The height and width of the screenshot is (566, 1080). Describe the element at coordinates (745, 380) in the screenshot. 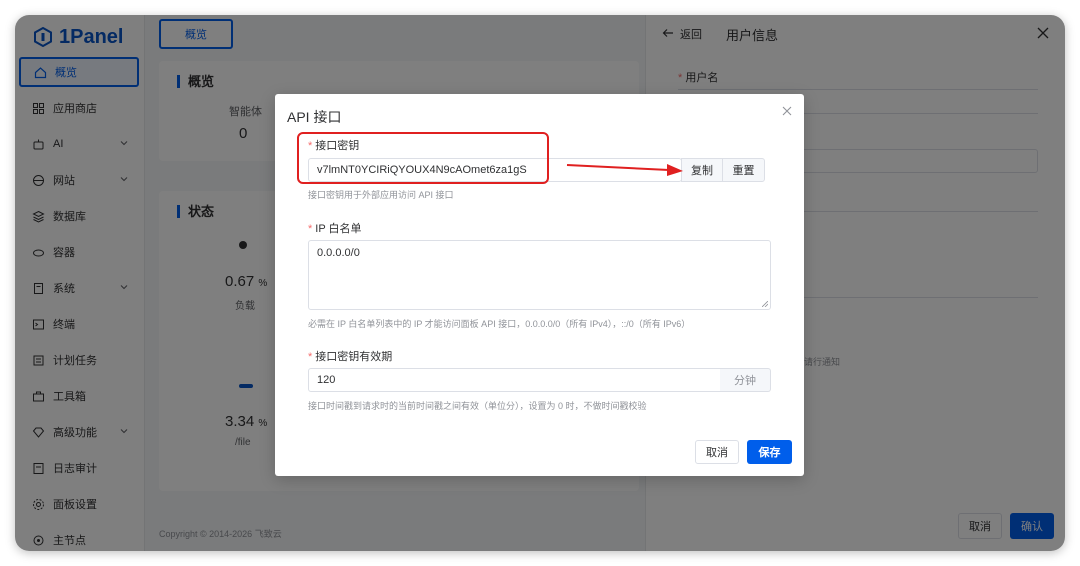

I see `validity-unit: 分钟` at that location.